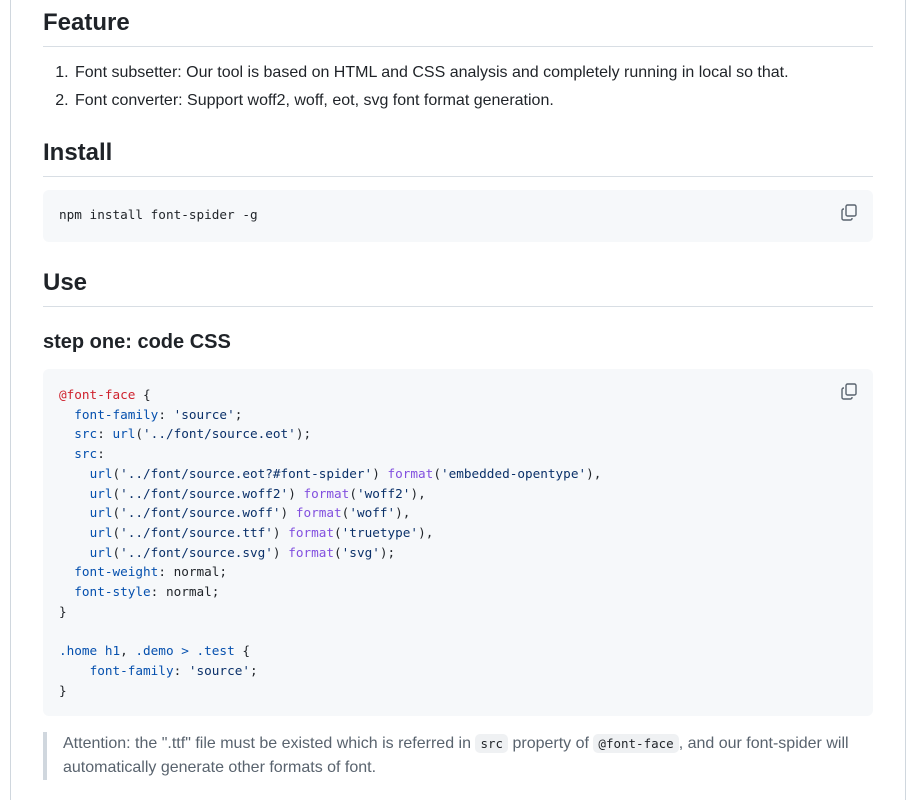 This screenshot has width=911, height=800. Describe the element at coordinates (636, 743) in the screenshot. I see `inline-code-font-face: @font-face` at that location.